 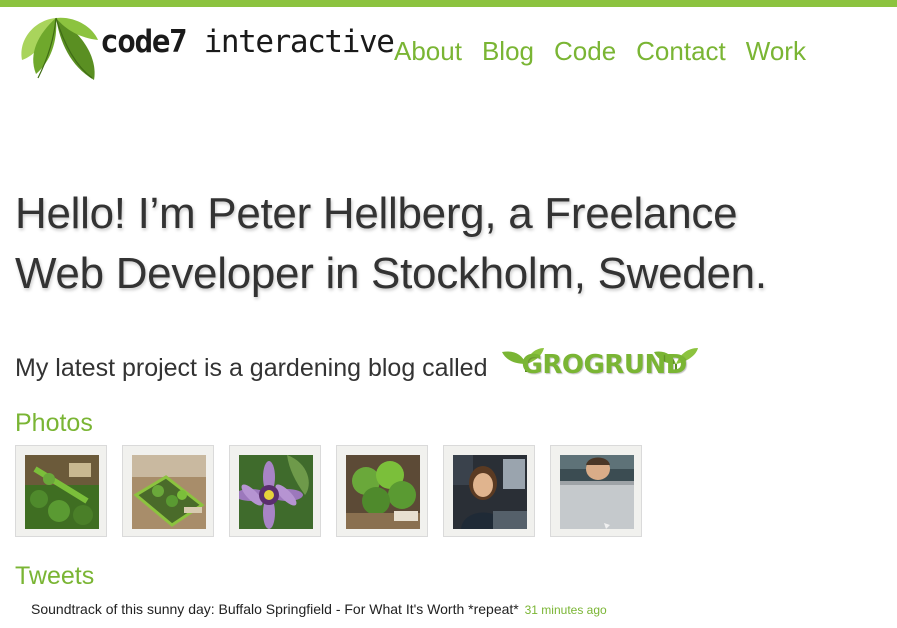 What do you see at coordinates (54, 423) in the screenshot?
I see `photos-heading: Photos` at bounding box center [54, 423].